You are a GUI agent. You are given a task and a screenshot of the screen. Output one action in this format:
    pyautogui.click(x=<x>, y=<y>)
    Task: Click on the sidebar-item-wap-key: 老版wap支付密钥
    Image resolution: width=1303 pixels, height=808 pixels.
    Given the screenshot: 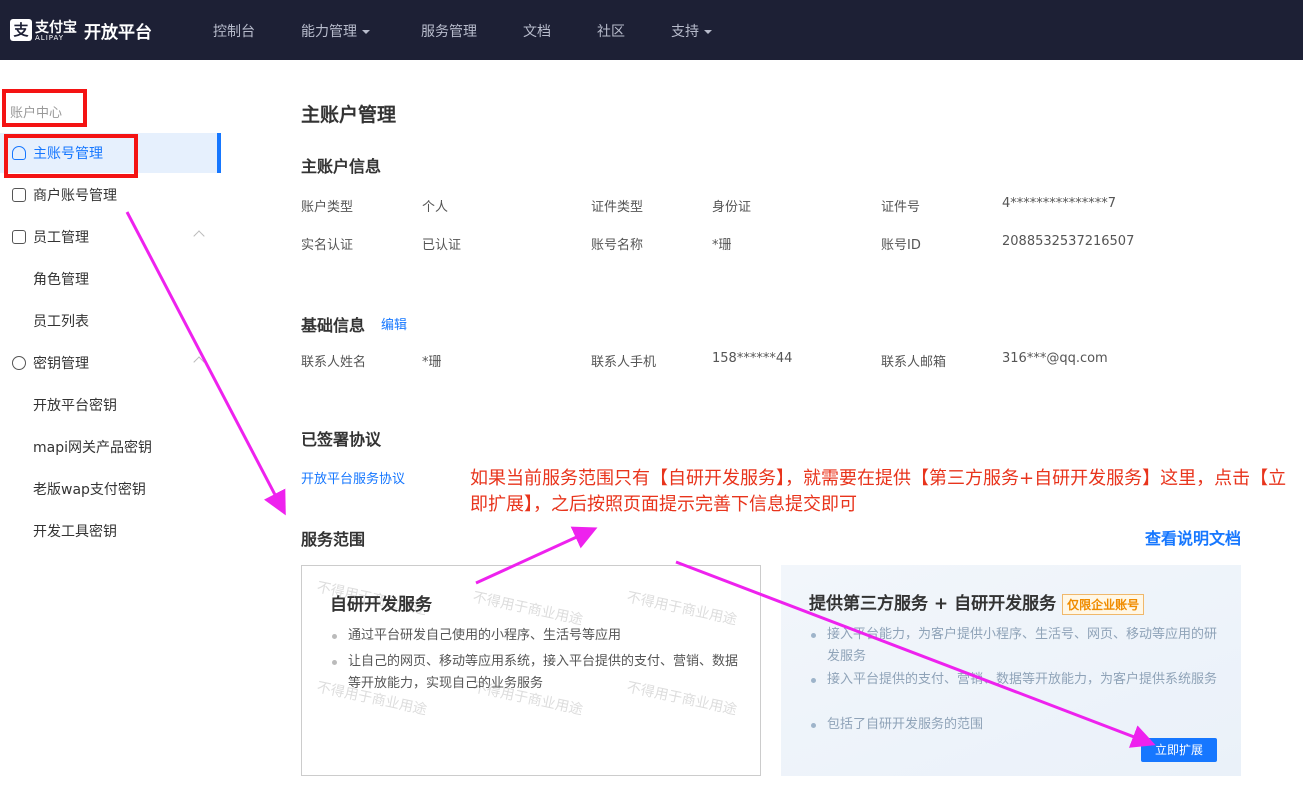 What is the action you would take?
    pyautogui.click(x=110, y=489)
    